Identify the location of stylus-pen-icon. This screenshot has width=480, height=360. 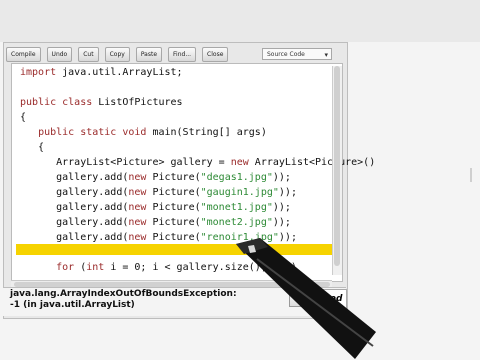
(306, 298).